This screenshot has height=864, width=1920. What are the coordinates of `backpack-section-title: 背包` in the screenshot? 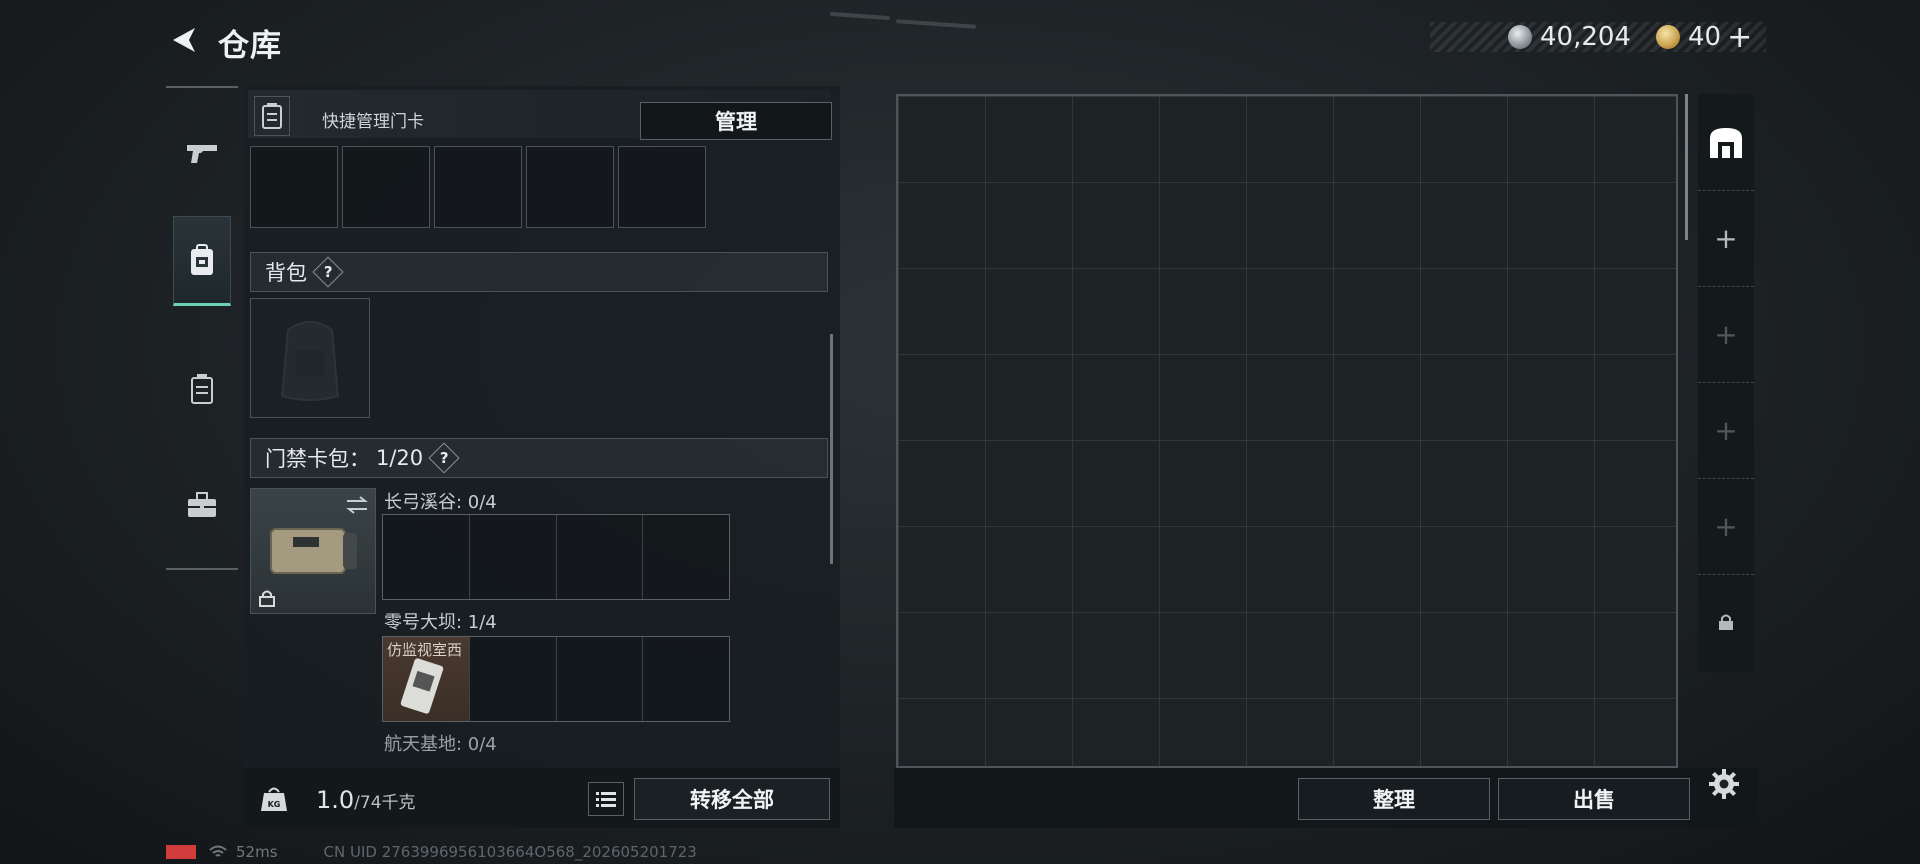 It's located at (286, 273).